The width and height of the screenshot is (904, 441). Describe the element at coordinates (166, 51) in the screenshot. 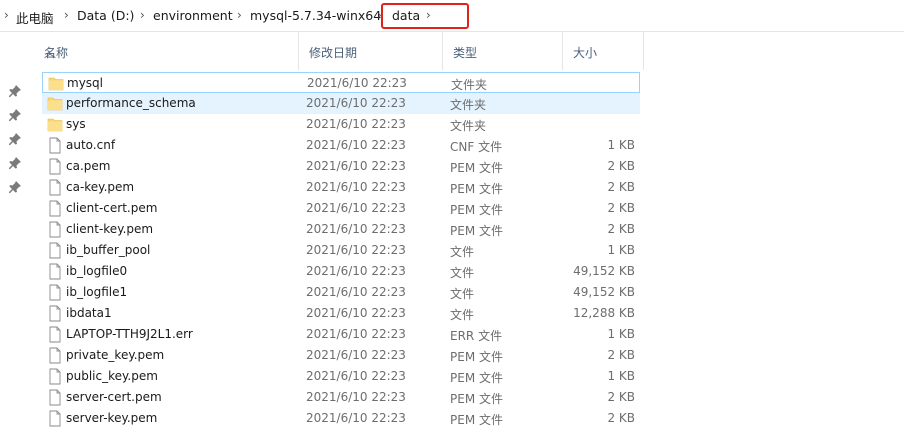

I see `column-name: ︿ 名称` at that location.